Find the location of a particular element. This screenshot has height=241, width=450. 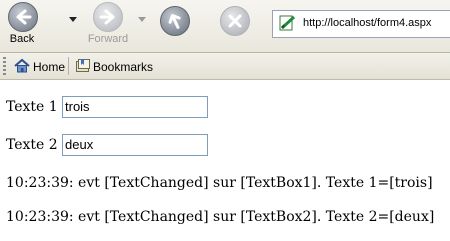

home-icon is located at coordinates (22, 67).